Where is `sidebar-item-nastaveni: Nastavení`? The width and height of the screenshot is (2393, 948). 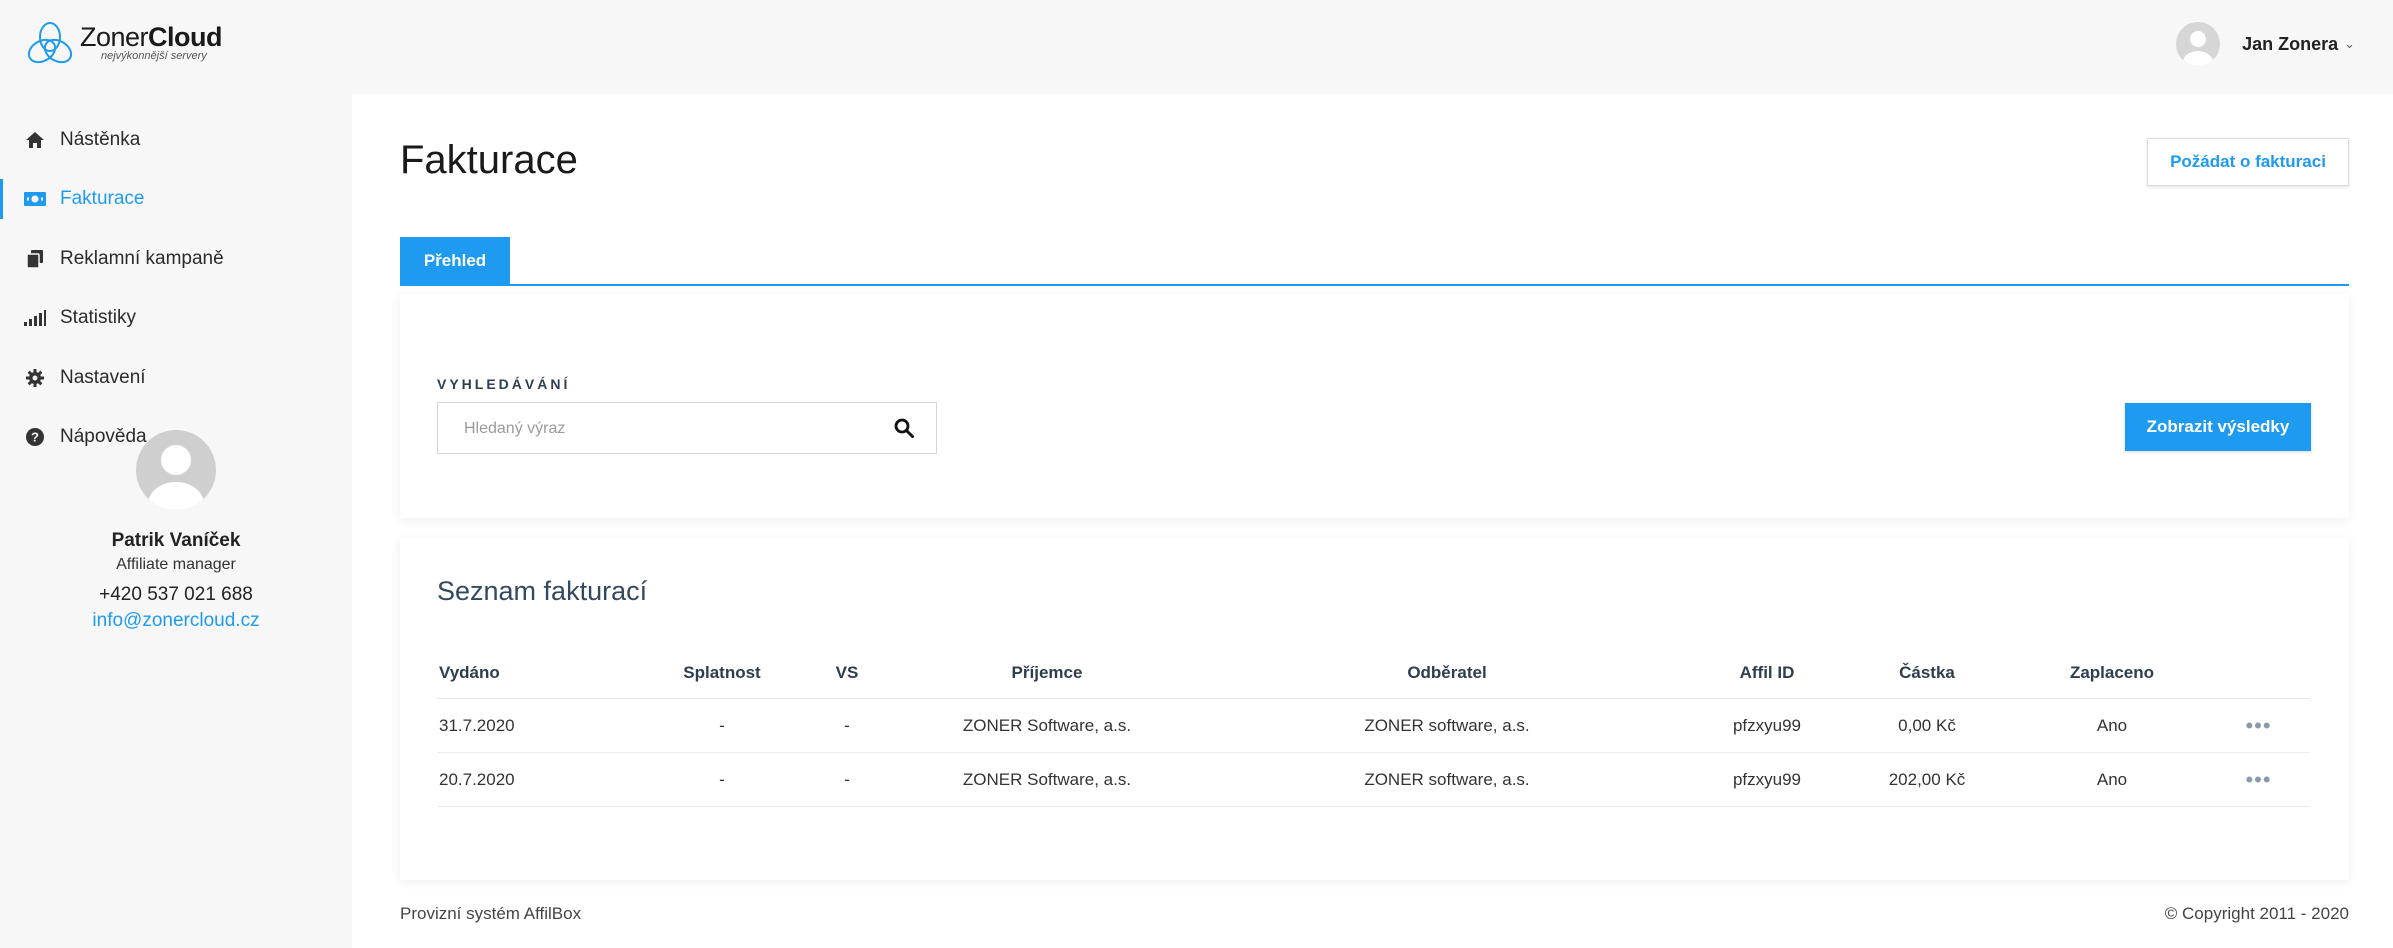 sidebar-item-nastaveni: Nastavení is located at coordinates (176, 378).